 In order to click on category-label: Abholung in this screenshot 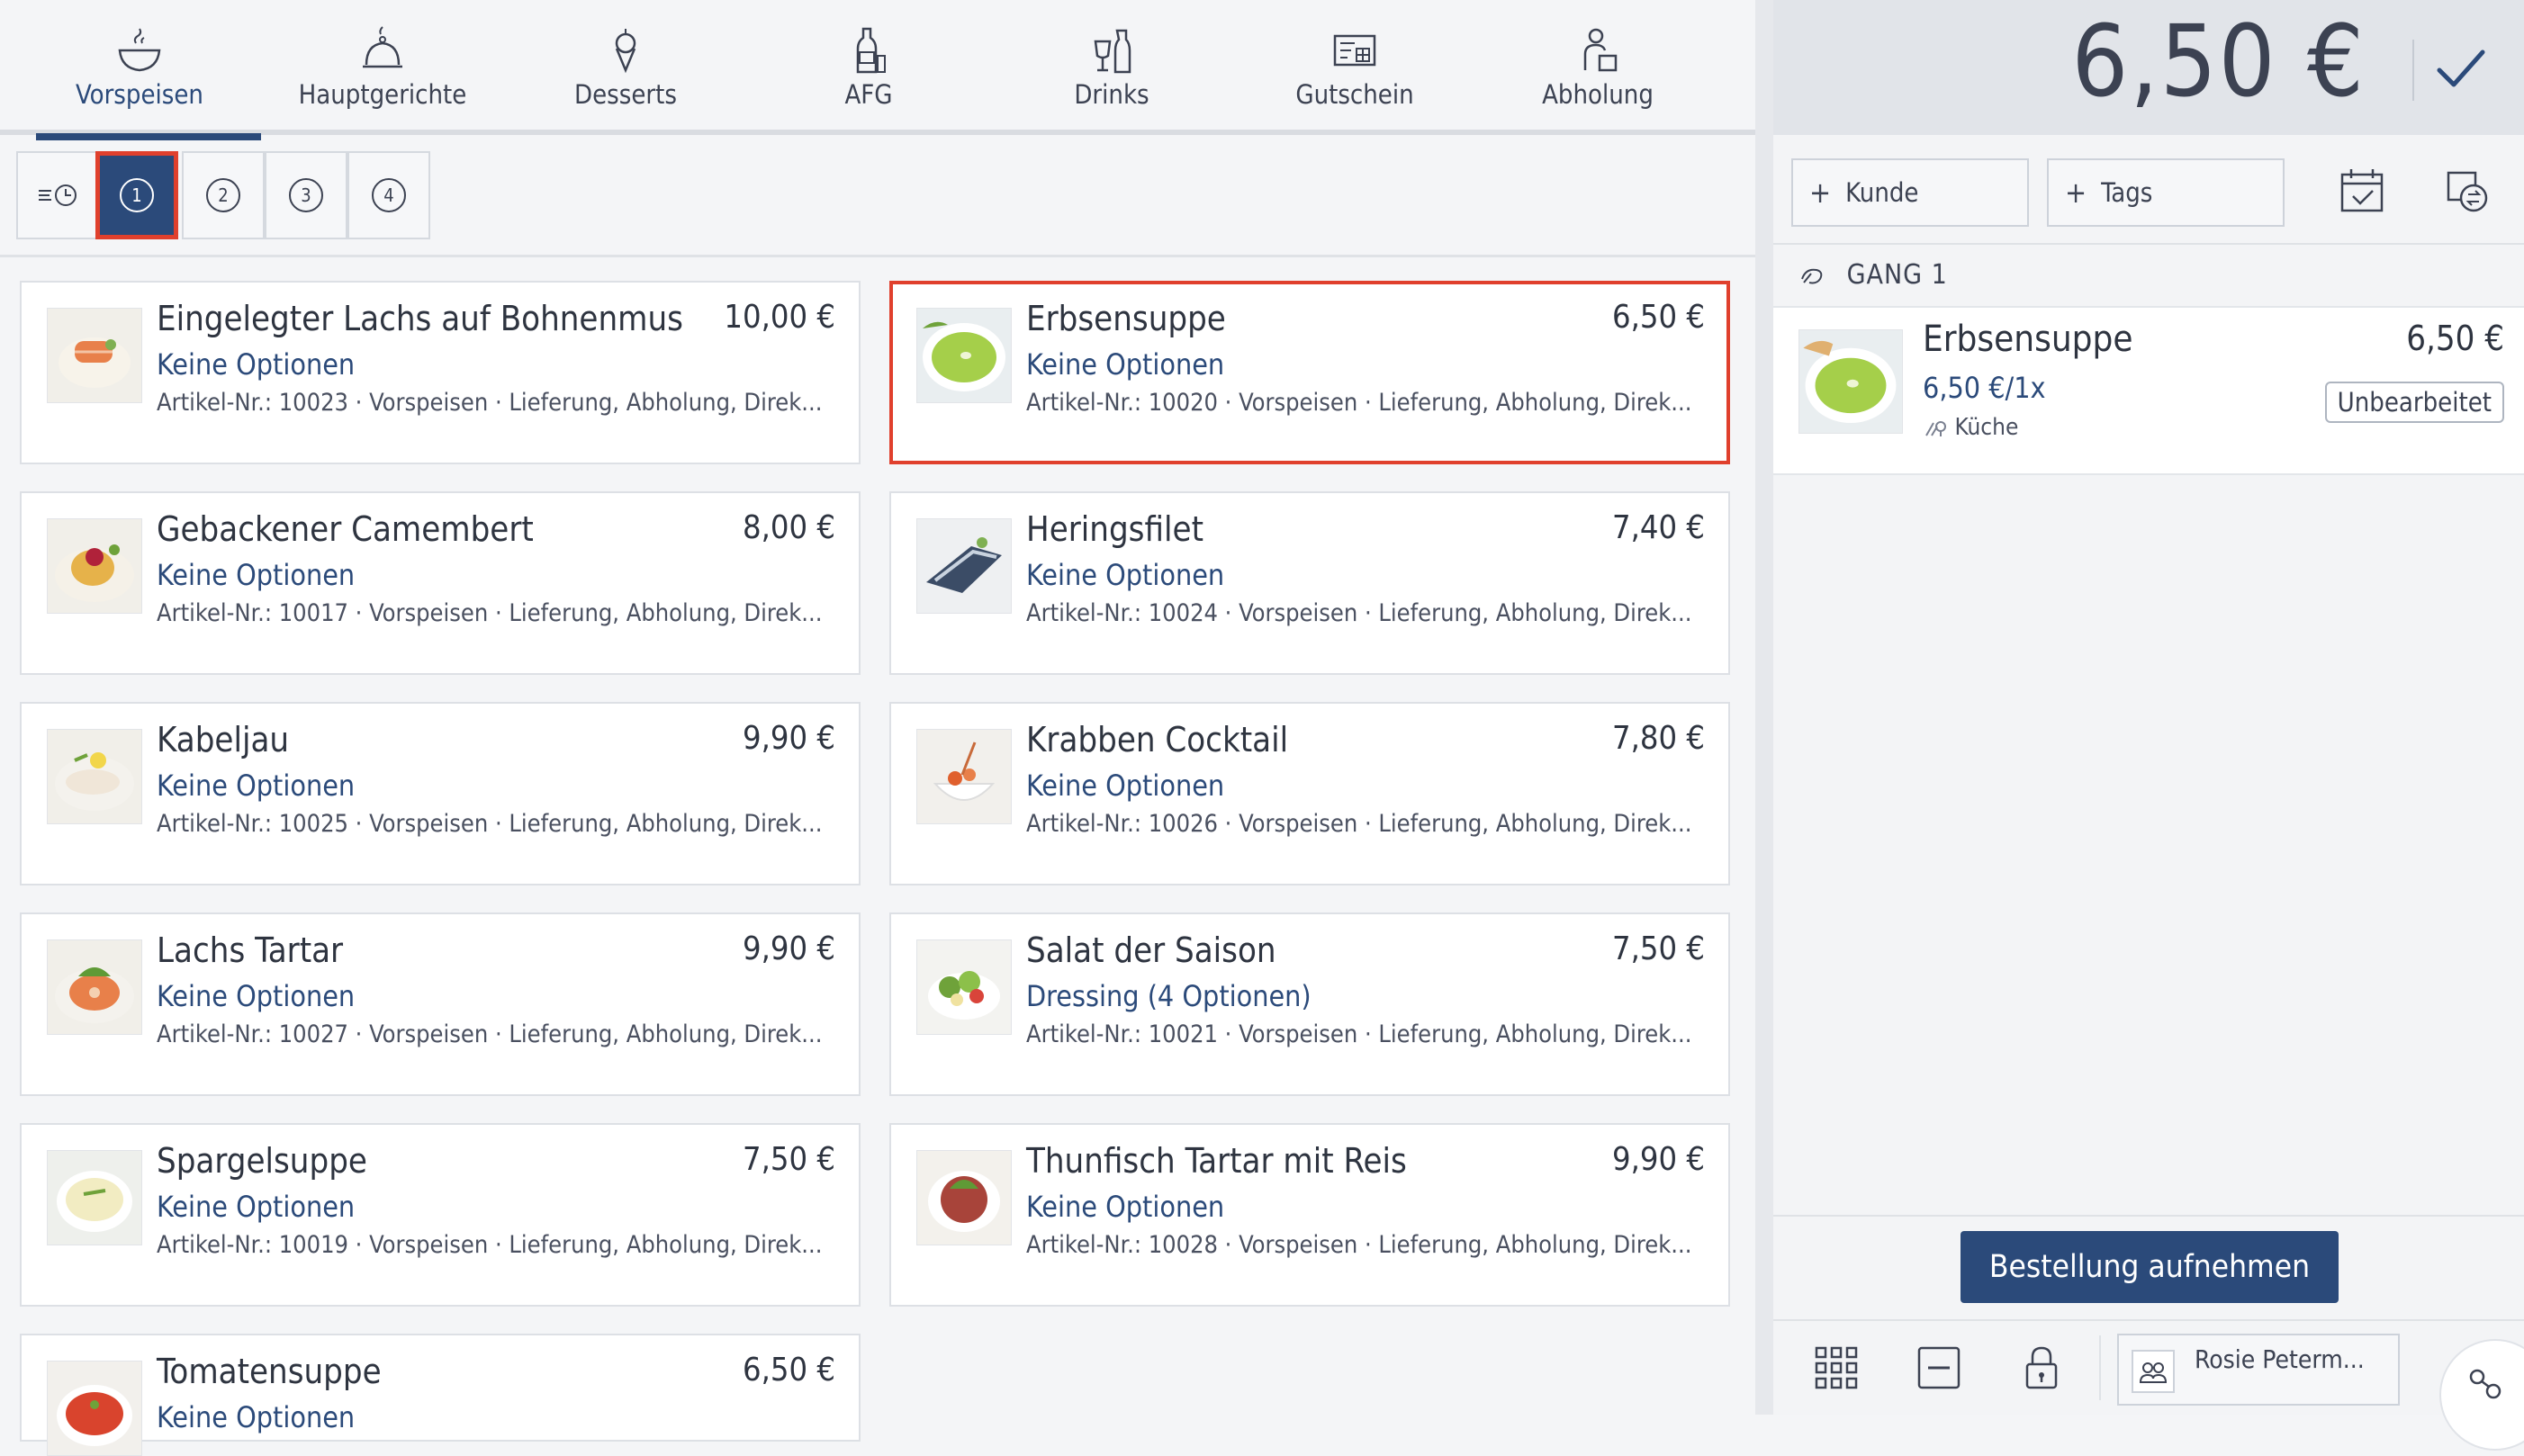, I will do `click(1598, 94)`.